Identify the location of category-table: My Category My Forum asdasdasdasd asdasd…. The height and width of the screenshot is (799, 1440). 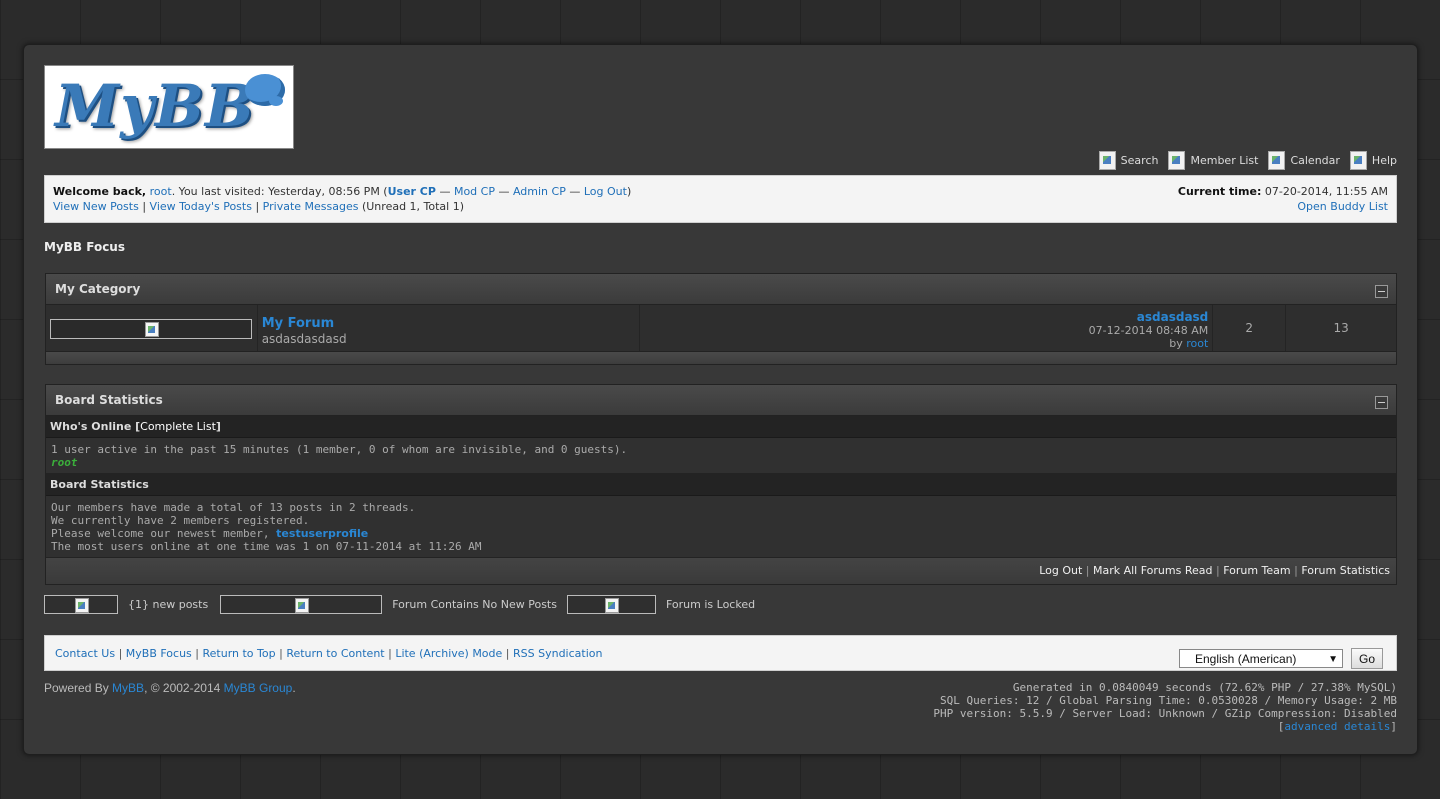
(721, 319).